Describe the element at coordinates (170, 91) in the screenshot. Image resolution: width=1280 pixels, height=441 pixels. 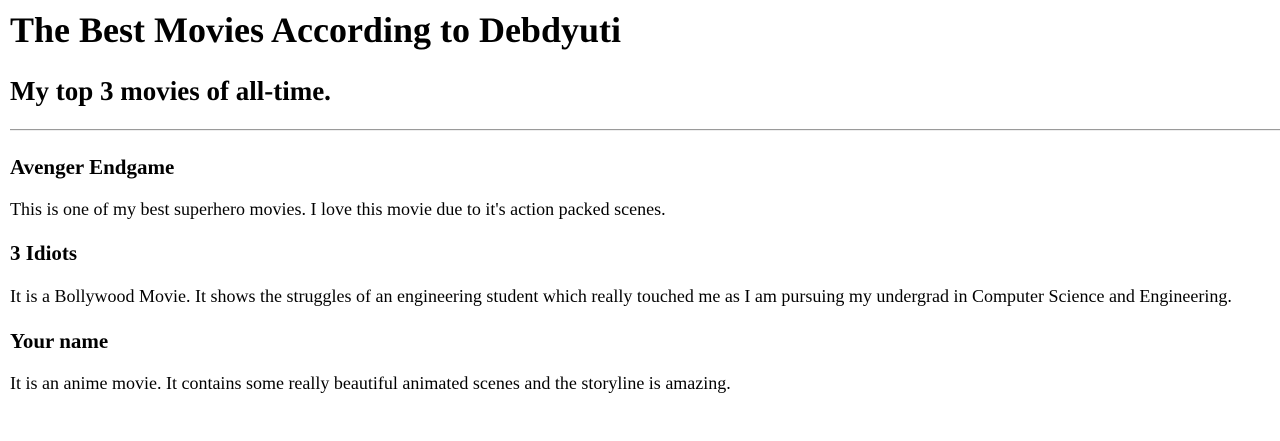
I see `page-subtitle: My top 3 movies of all-time.` at that location.